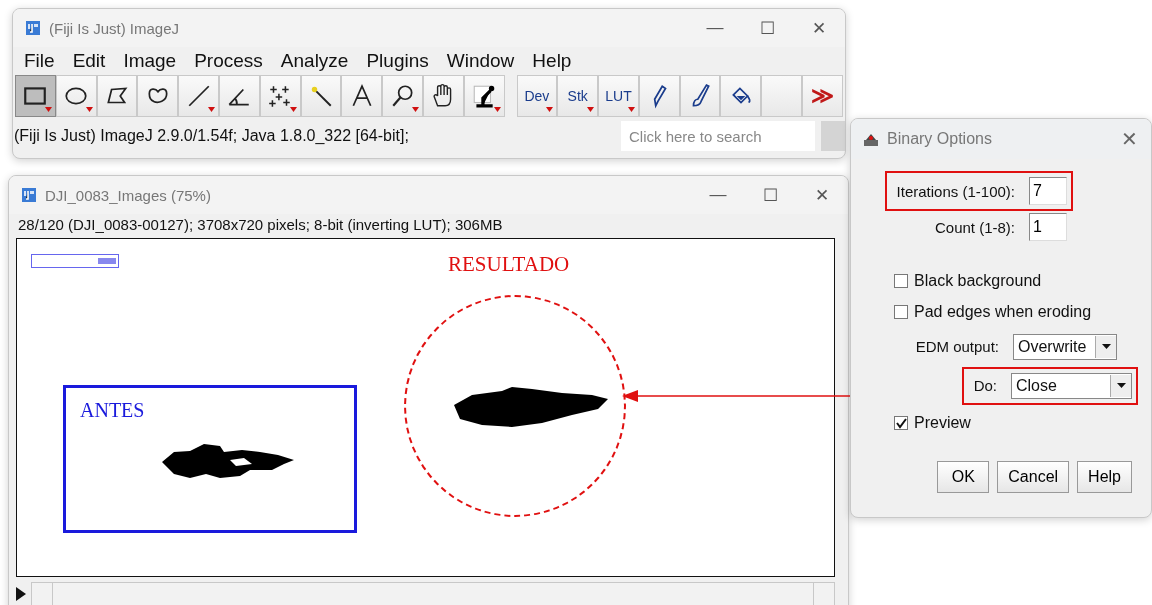 The height and width of the screenshot is (605, 1152). I want to click on checkbox-label: Black background, so click(978, 280).